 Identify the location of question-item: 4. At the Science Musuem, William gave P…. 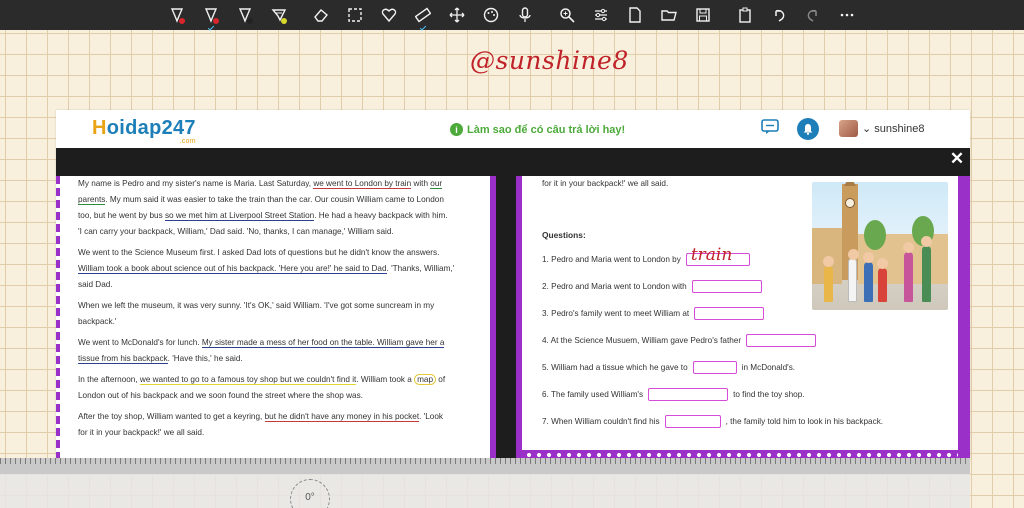
(681, 340).